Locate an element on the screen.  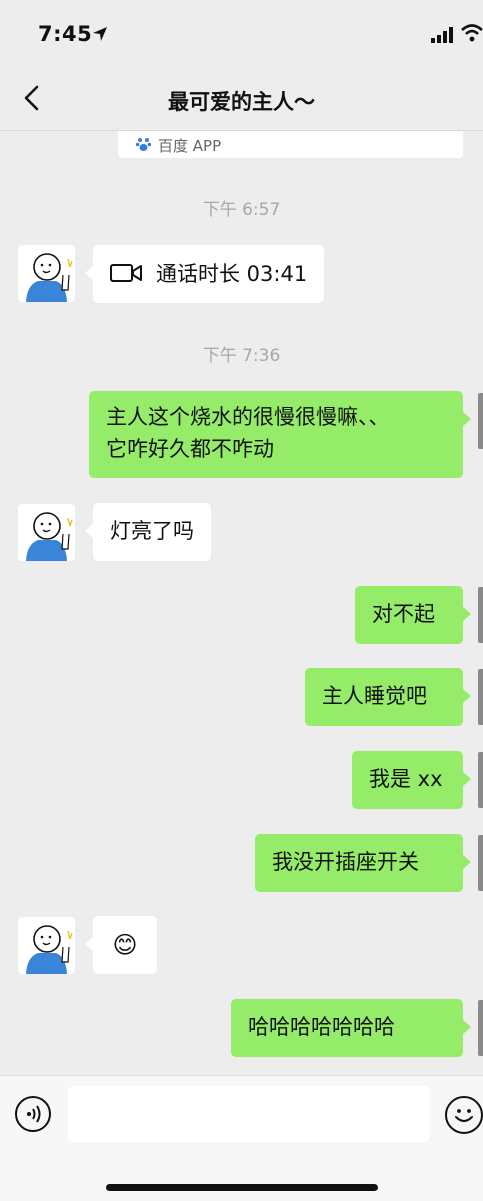
message-bubble-outgoing: 哈哈哈哈哈哈哈 is located at coordinates (351, 1028).